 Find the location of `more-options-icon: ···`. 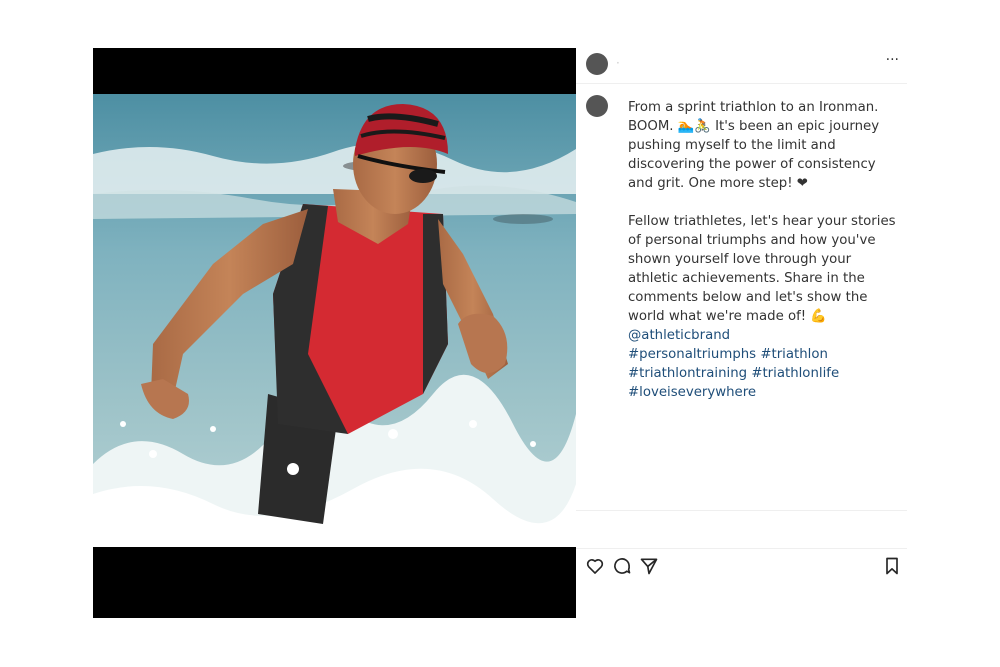

more-options-icon: ··· is located at coordinates (892, 60).